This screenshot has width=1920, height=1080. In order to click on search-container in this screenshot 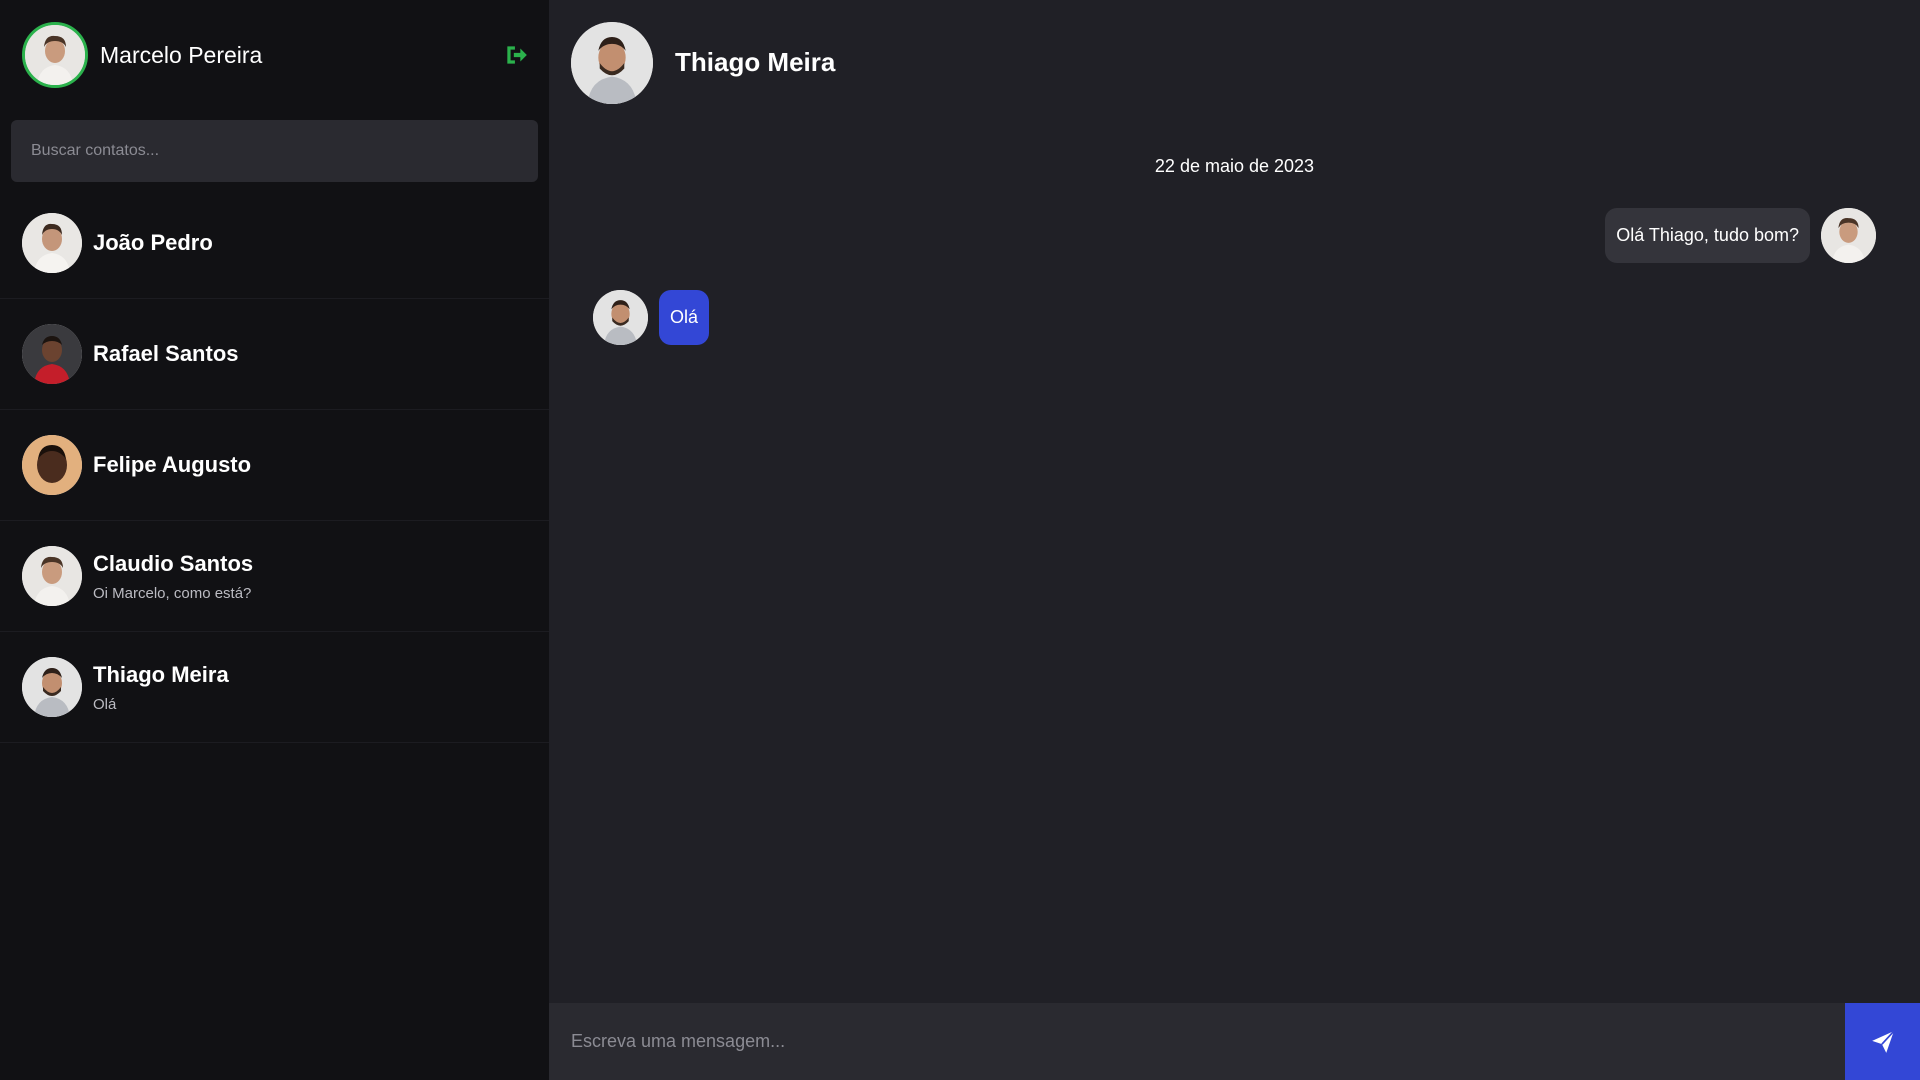, I will do `click(274, 146)`.